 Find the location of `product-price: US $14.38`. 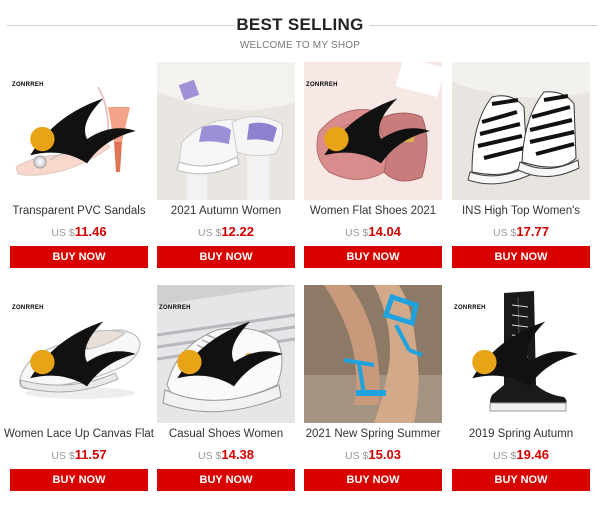

product-price: US $14.38 is located at coordinates (226, 455).